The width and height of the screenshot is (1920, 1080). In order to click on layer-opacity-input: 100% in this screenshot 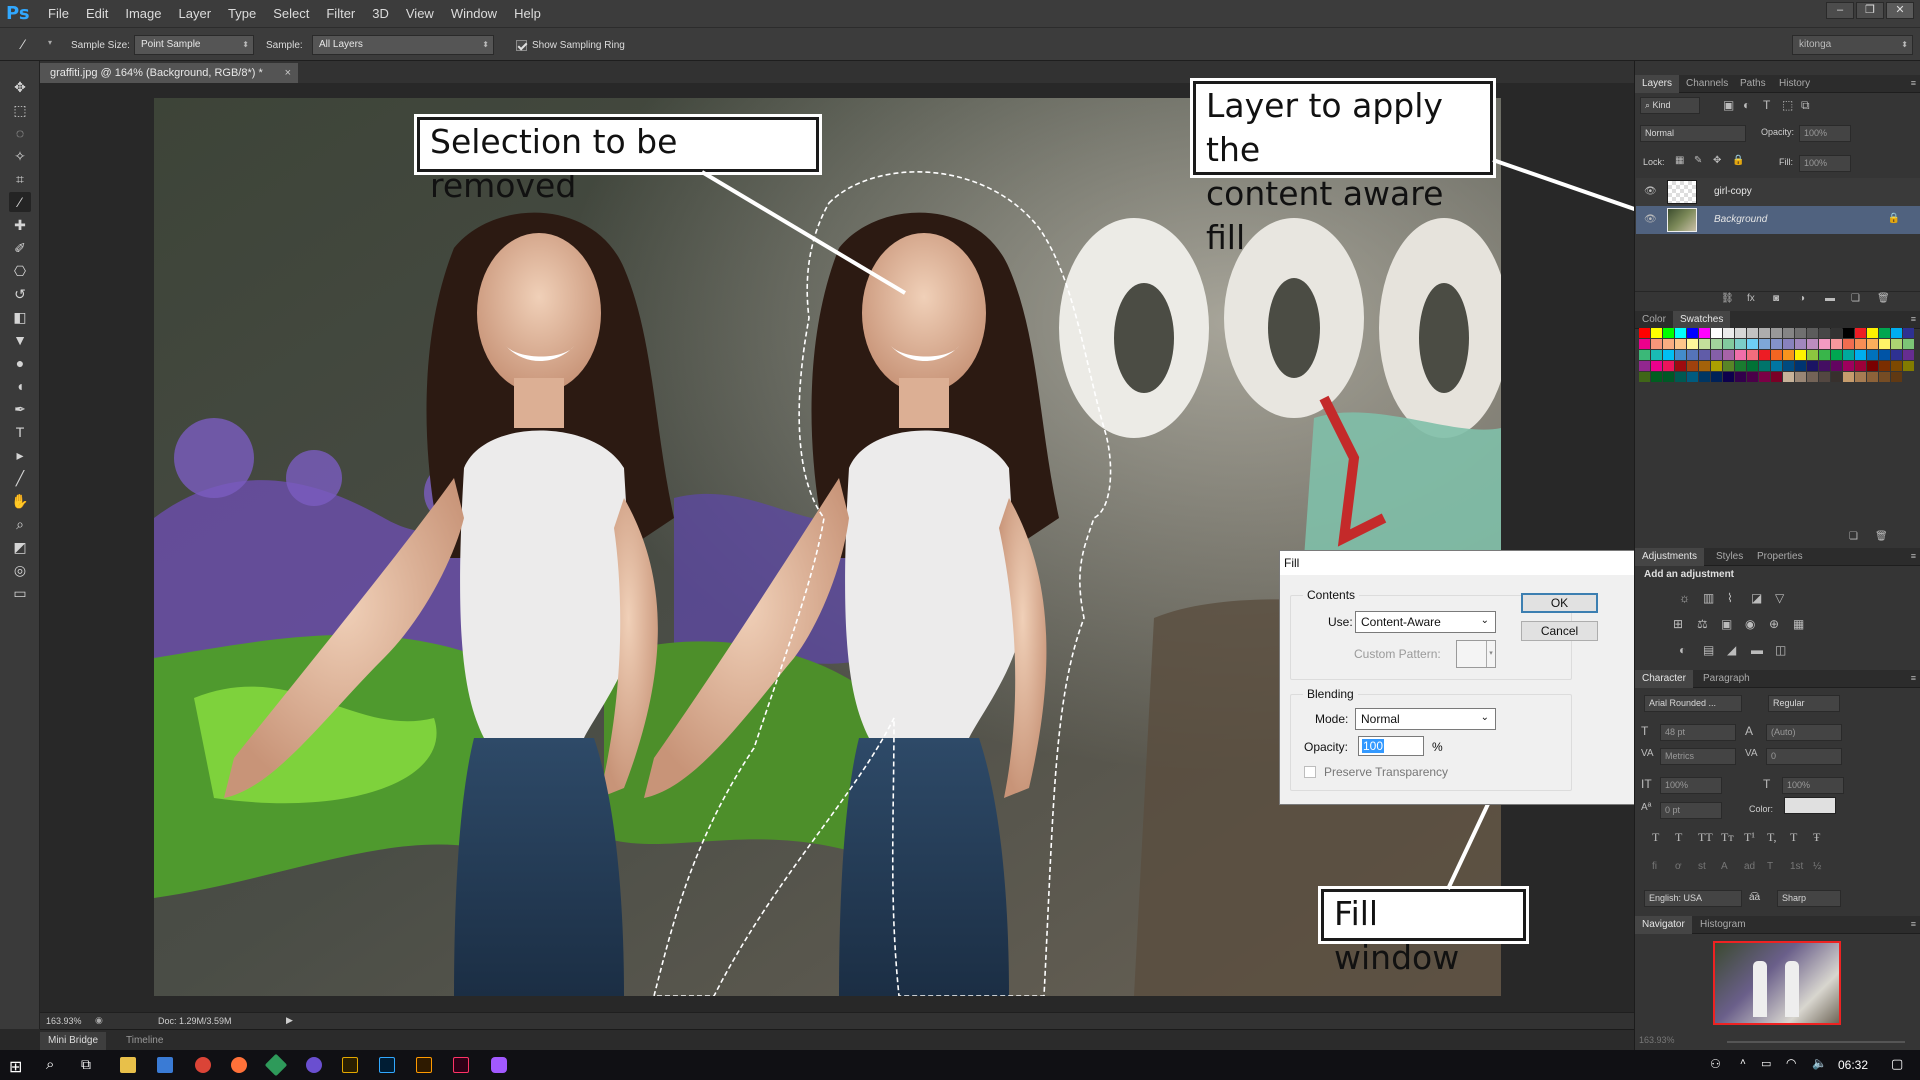, I will do `click(1825, 133)`.